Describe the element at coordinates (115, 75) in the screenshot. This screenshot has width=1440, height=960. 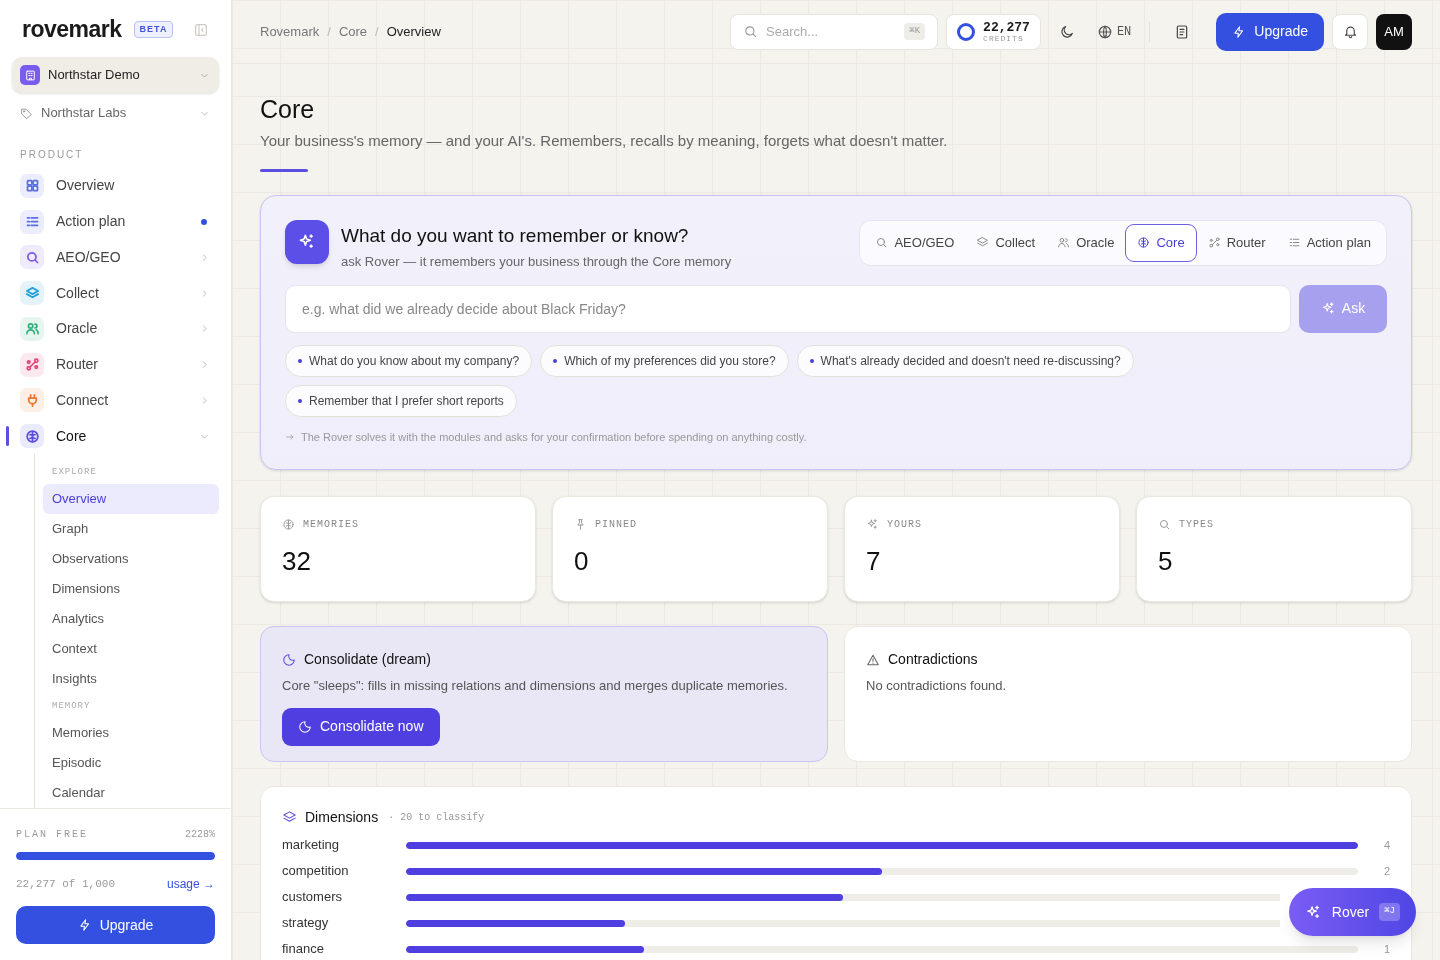
I see `workspace-switcher: Northstar Demo` at that location.